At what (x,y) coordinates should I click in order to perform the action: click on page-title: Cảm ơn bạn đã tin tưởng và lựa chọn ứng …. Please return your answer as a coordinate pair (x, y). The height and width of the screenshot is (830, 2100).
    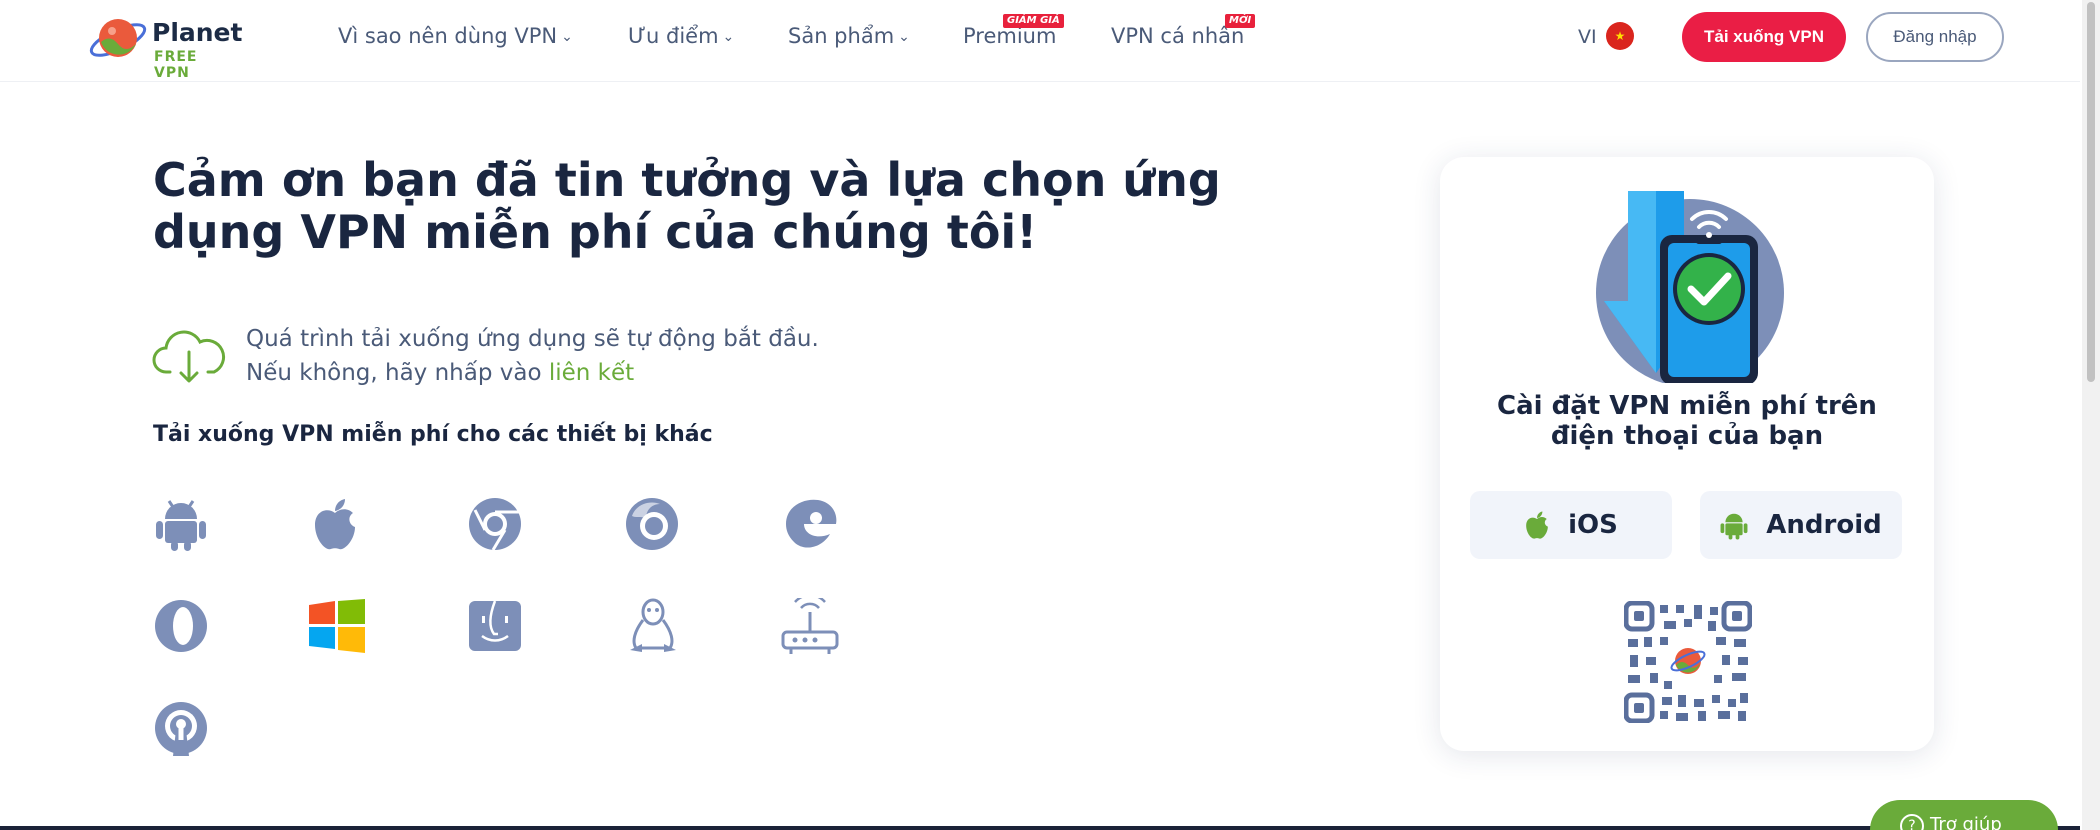
    Looking at the image, I should click on (687, 206).